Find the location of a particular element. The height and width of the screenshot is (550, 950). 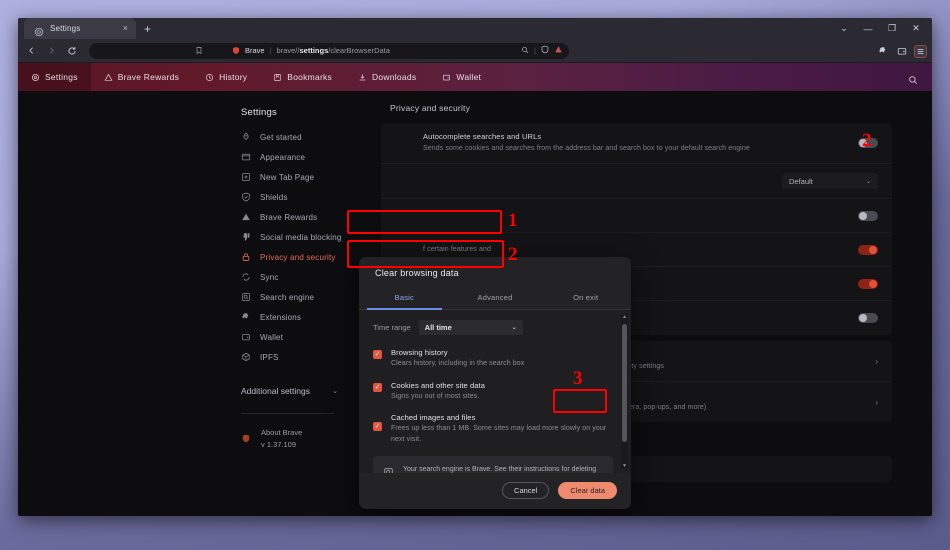

sidebar-item-label: Brave Rewards is located at coordinates (289, 217).